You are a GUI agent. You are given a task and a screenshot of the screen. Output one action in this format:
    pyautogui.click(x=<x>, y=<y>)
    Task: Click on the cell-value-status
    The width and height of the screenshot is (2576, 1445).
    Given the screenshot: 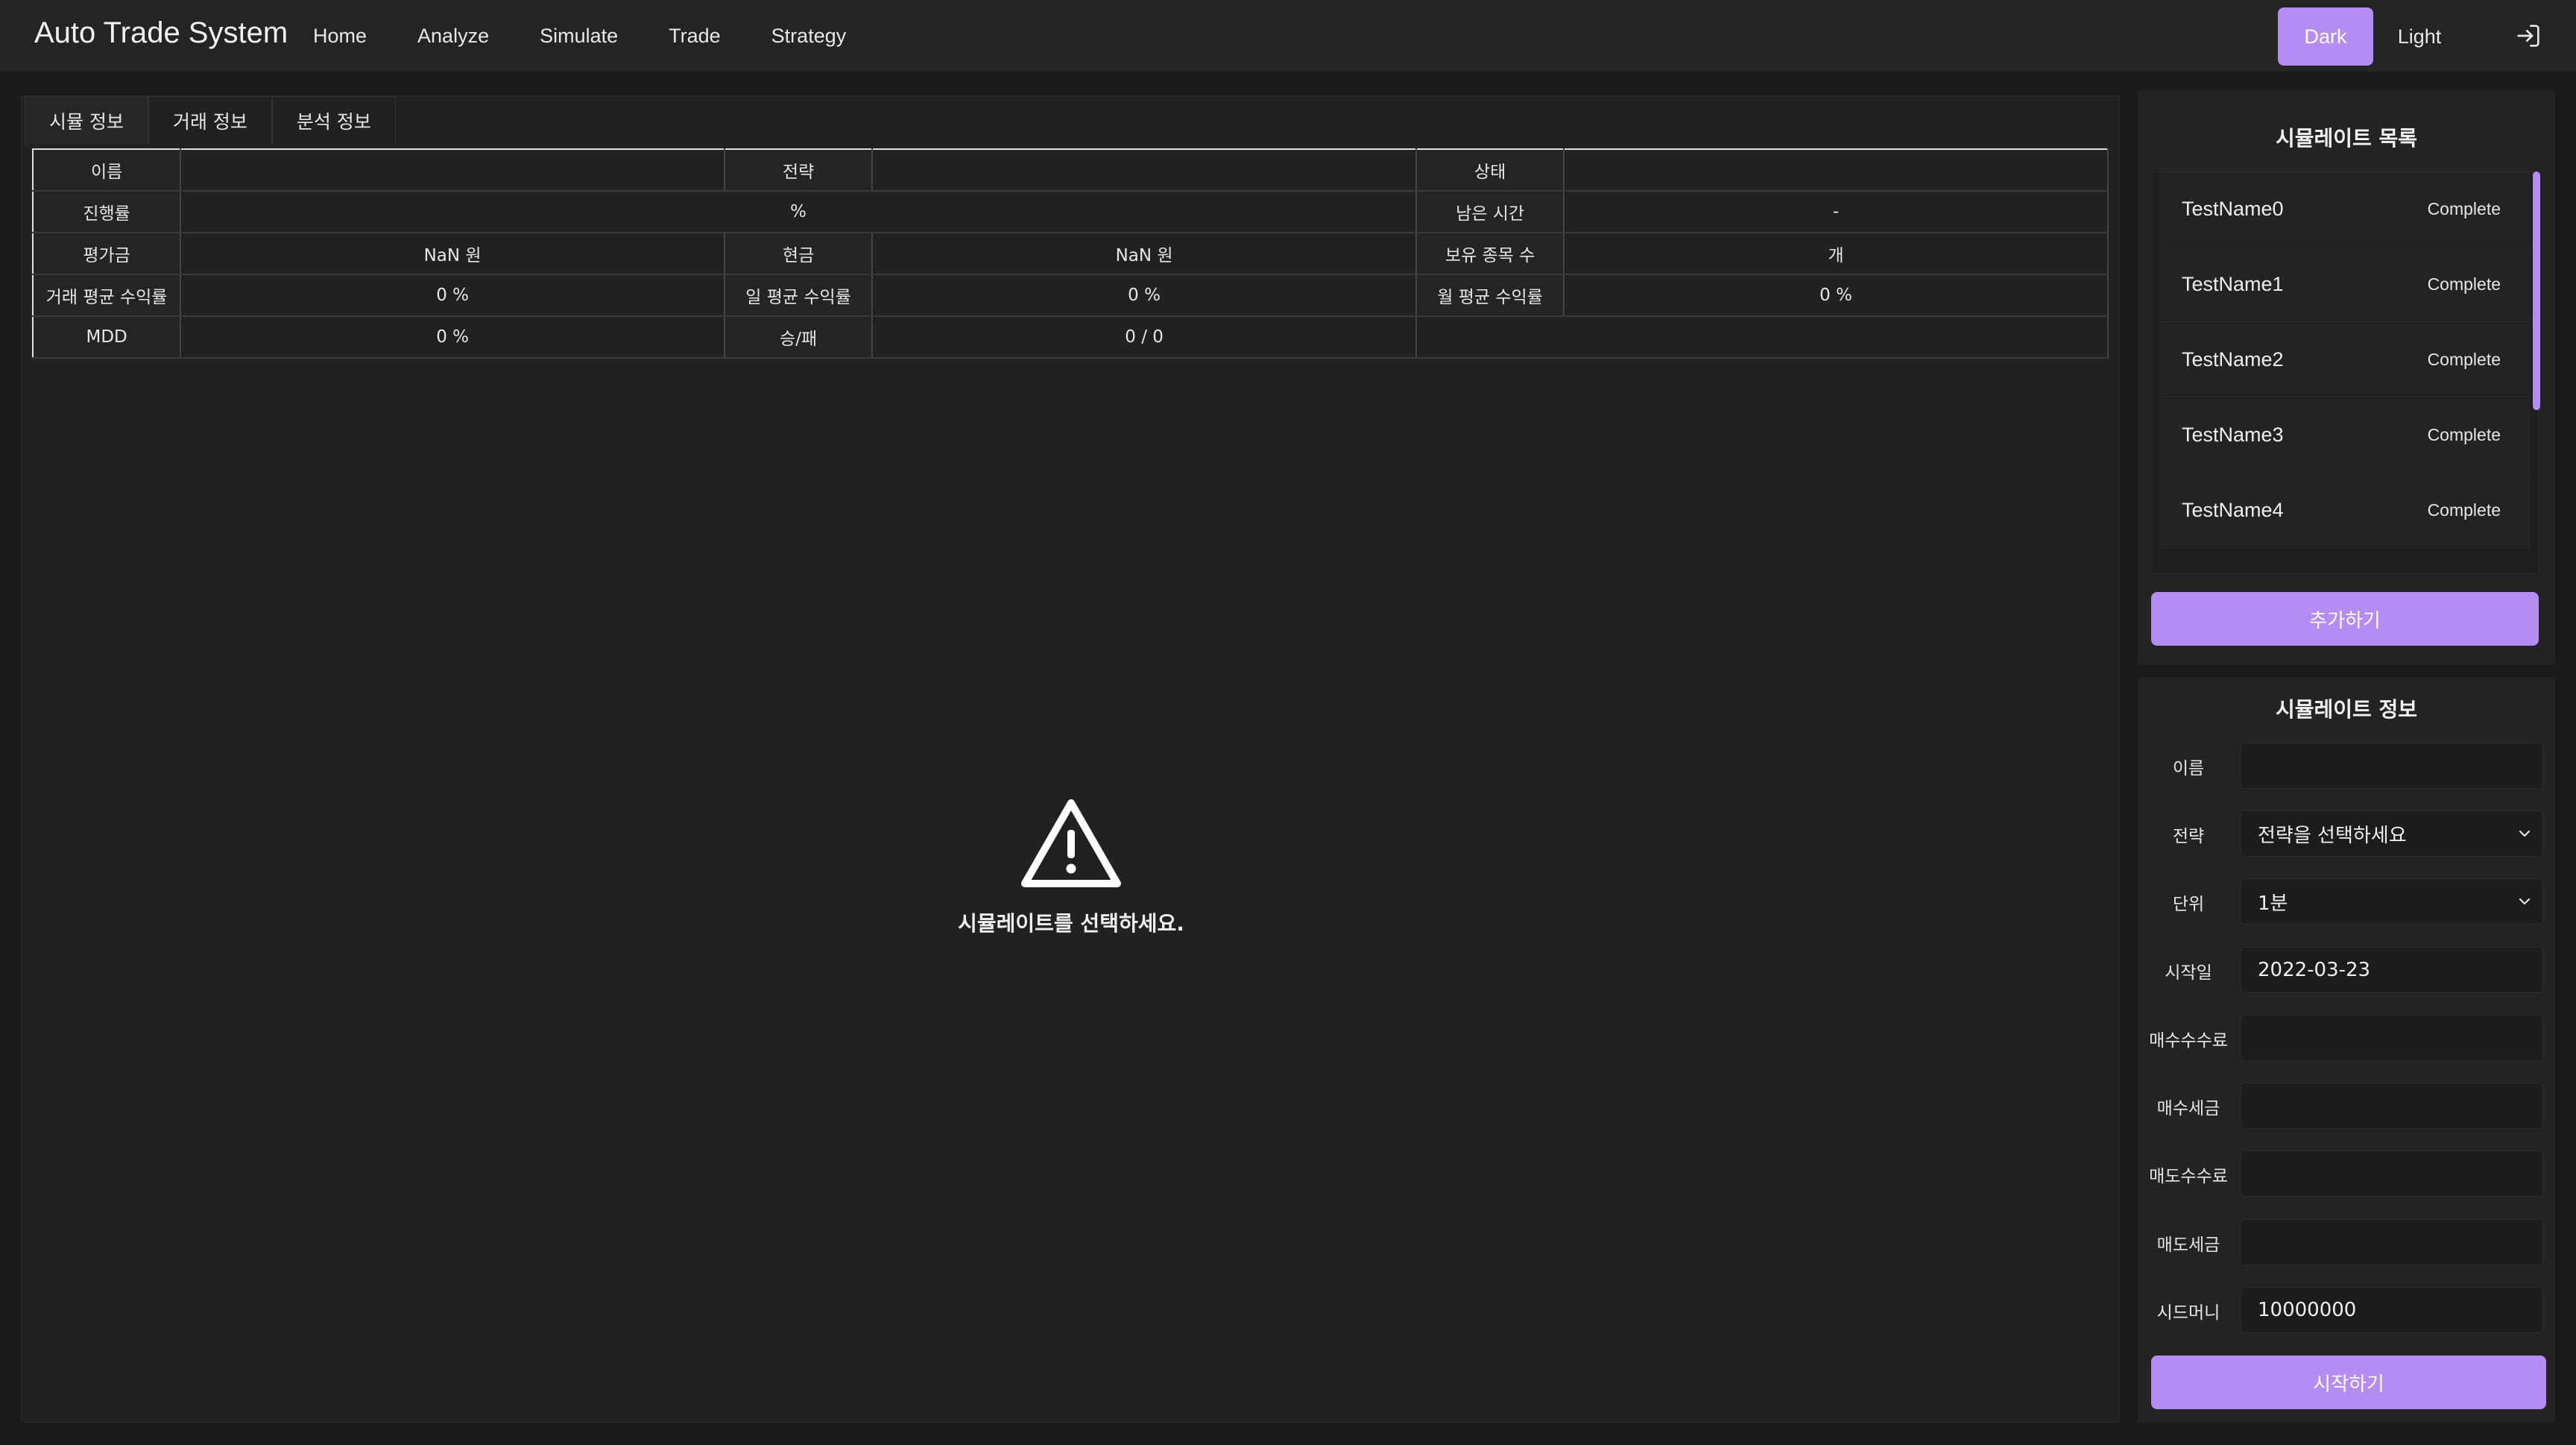 What is the action you would take?
    pyautogui.click(x=1837, y=170)
    